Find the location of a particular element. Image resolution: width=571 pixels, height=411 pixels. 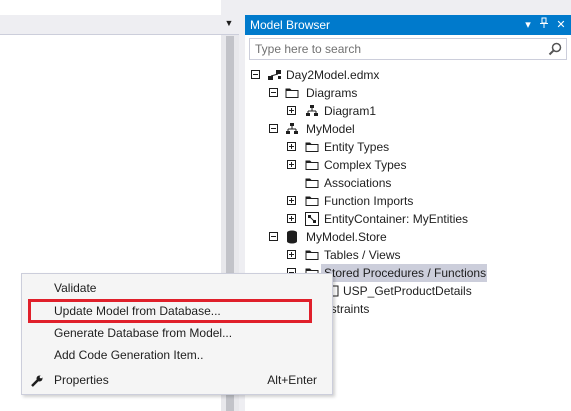

menu-item-label: Properties is located at coordinates (81, 380).